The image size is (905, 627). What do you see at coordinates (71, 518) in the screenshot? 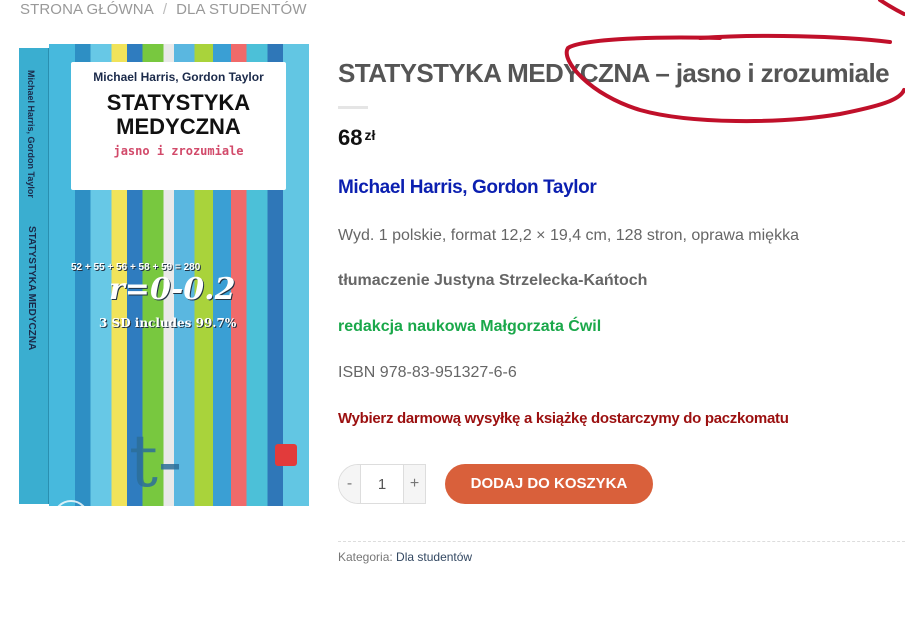
I see `zoom-icon: ⤢` at bounding box center [71, 518].